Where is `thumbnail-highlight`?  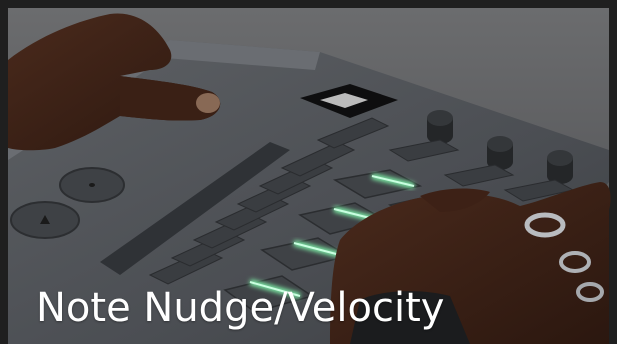 thumbnail-highlight is located at coordinates (208, 103).